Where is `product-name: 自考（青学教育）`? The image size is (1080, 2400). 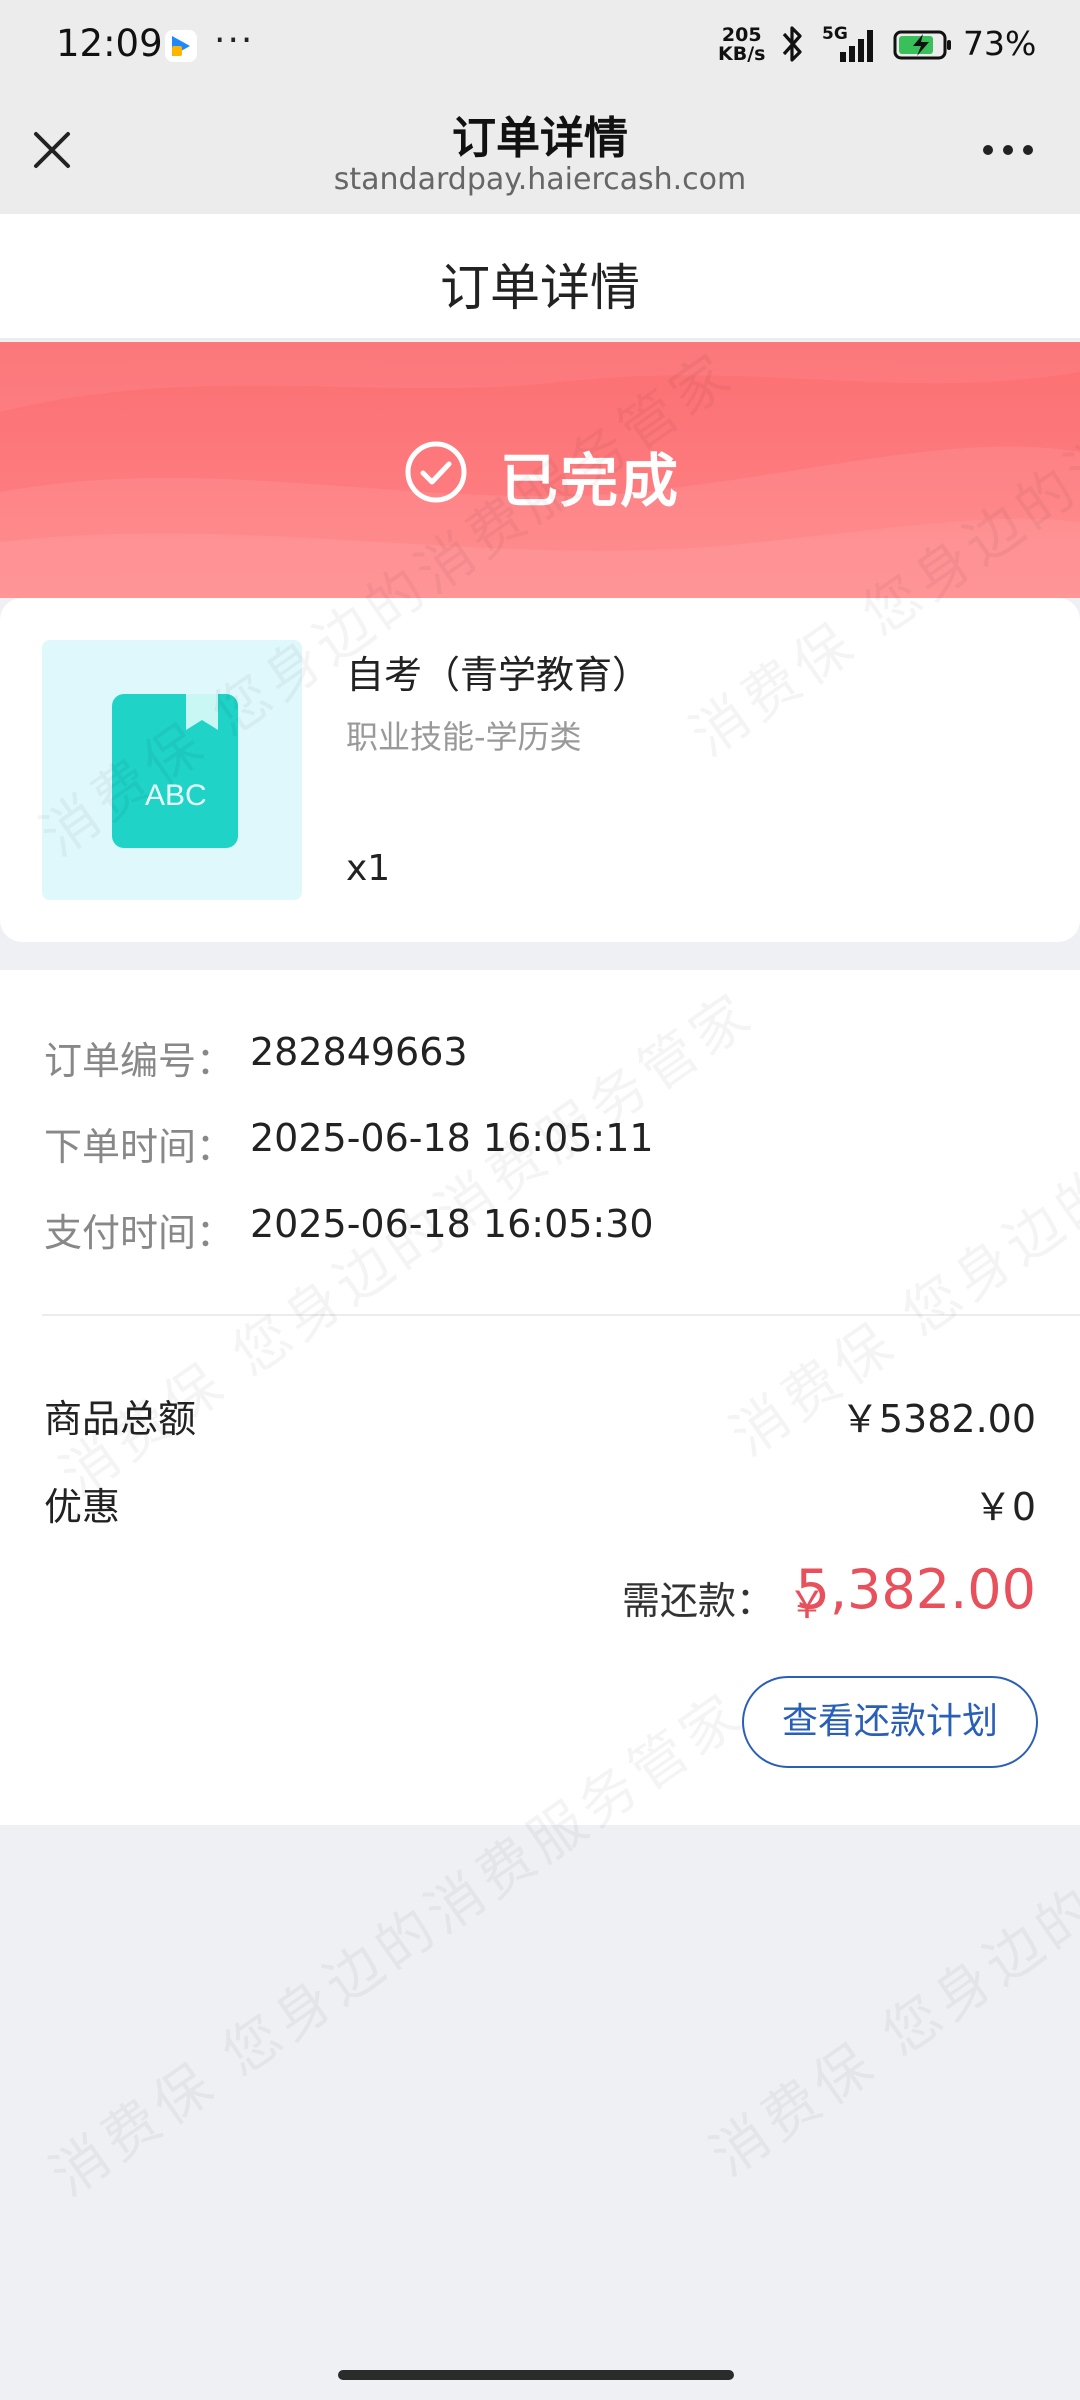 product-name: 自考（青学教育） is located at coordinates (498, 675).